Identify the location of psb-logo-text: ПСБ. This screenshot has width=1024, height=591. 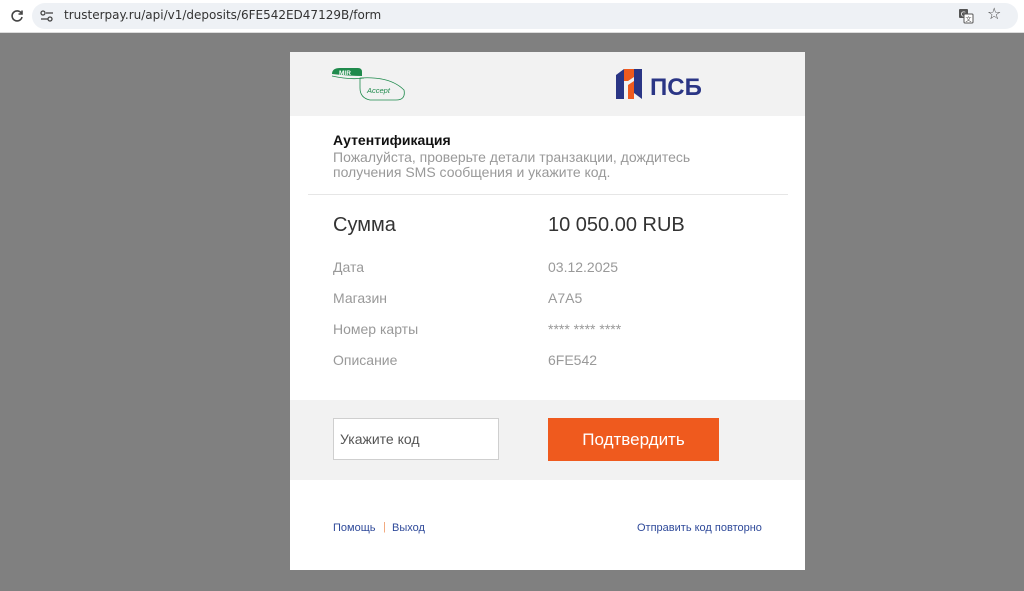
(676, 87).